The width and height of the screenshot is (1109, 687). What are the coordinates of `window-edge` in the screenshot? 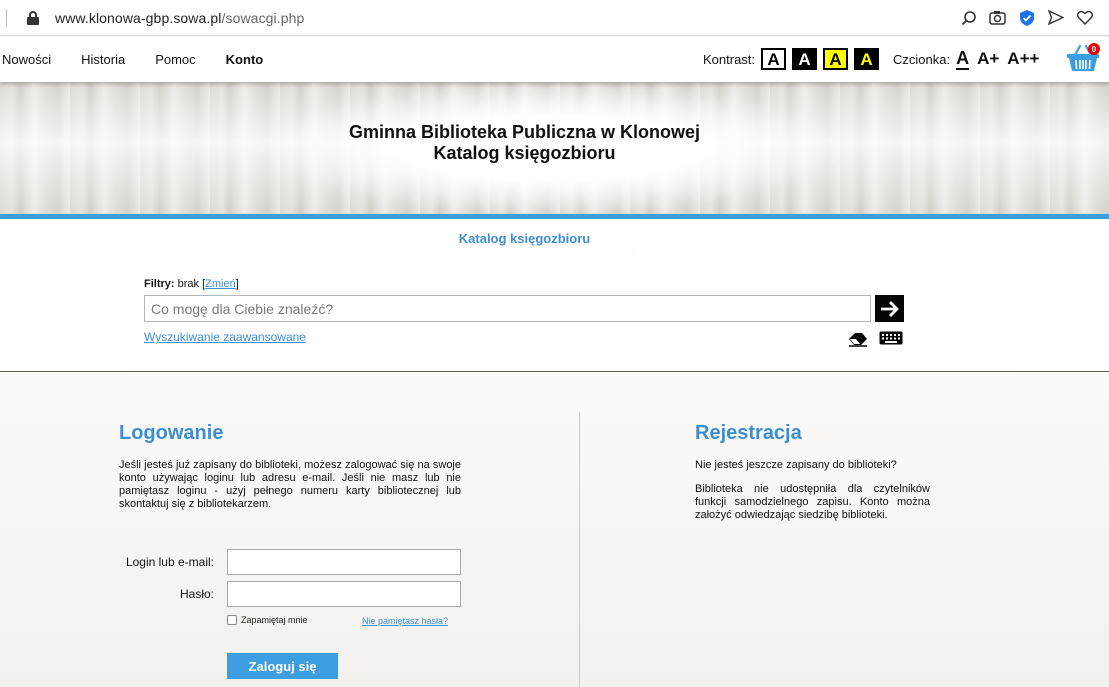 It's located at (6, 17).